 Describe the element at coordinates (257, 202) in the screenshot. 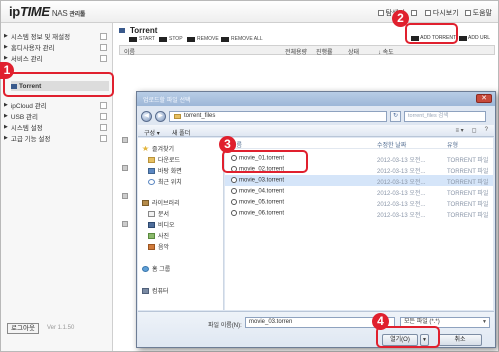

I see `file-name: movie_05.torrent` at that location.